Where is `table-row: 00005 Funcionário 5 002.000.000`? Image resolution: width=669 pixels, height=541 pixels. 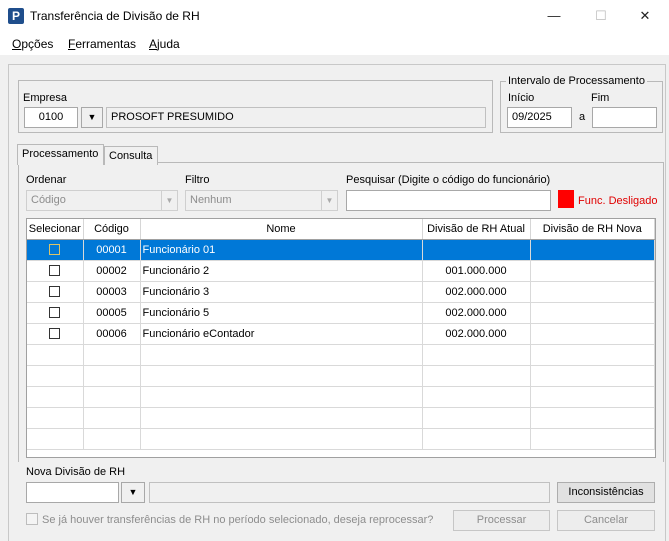 table-row: 00005 Funcionário 5 002.000.000 is located at coordinates (341, 313).